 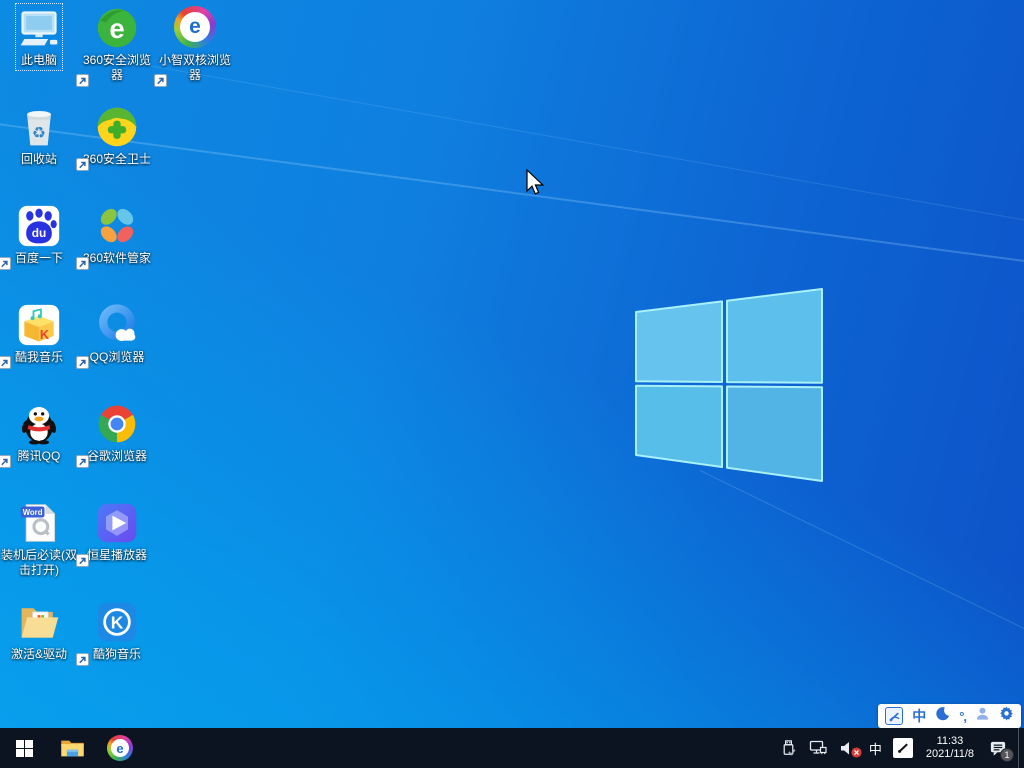 I want to click on kugou-music-icon: K, so click(x=117, y=622).